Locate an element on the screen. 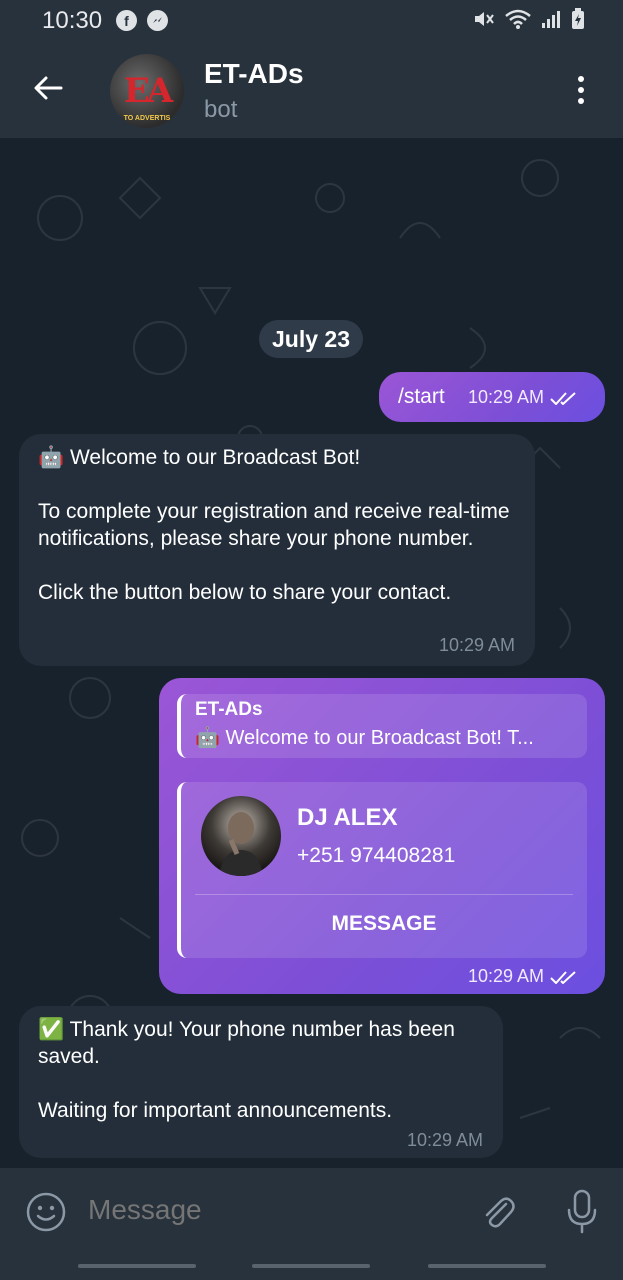 The height and width of the screenshot is (1280, 623). avatar-logo-subtext: TO ADVERTIS is located at coordinates (147, 118).